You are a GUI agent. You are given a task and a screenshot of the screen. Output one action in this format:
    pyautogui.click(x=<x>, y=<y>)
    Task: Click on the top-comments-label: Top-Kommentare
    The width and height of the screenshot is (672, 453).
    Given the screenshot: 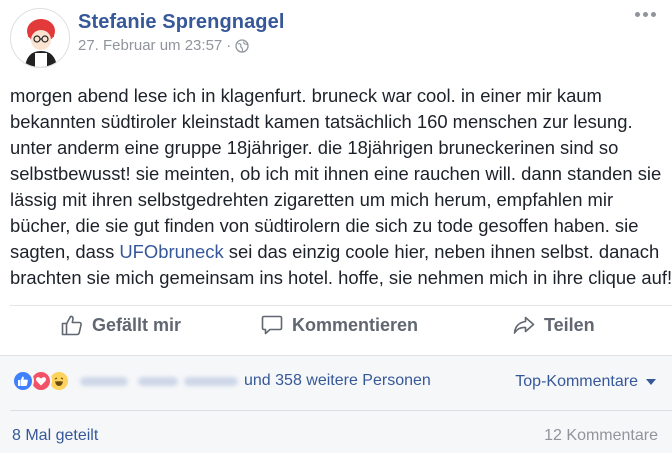 What is the action you would take?
    pyautogui.click(x=576, y=381)
    